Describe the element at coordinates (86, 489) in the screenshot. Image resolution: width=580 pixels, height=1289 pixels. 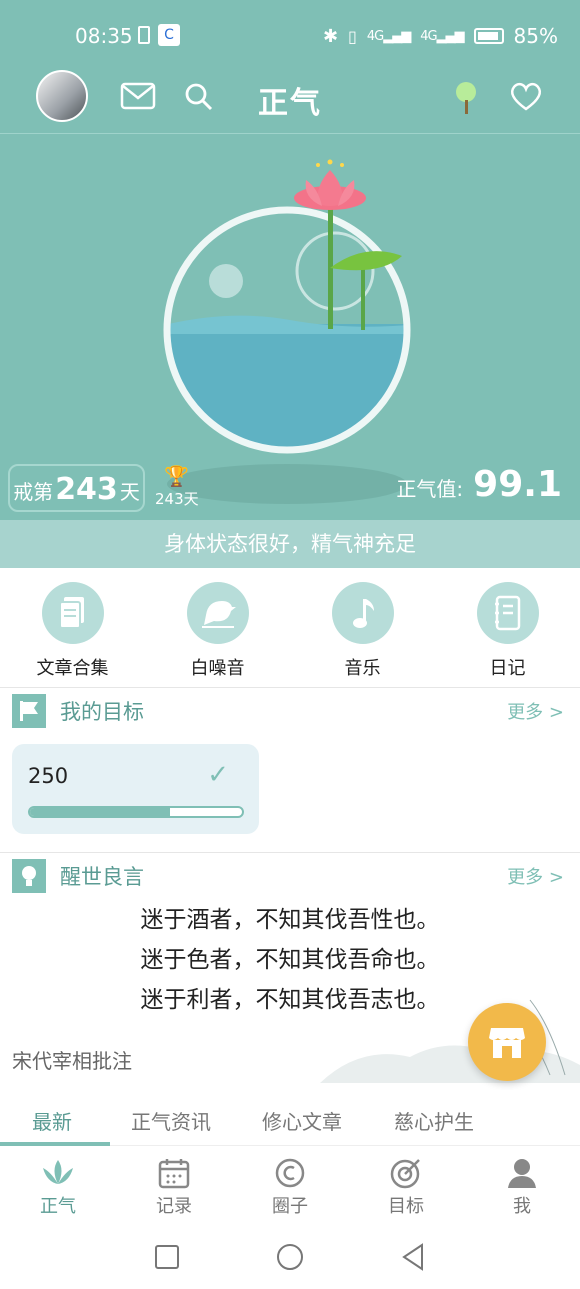
I see `abstain-days: 243` at that location.